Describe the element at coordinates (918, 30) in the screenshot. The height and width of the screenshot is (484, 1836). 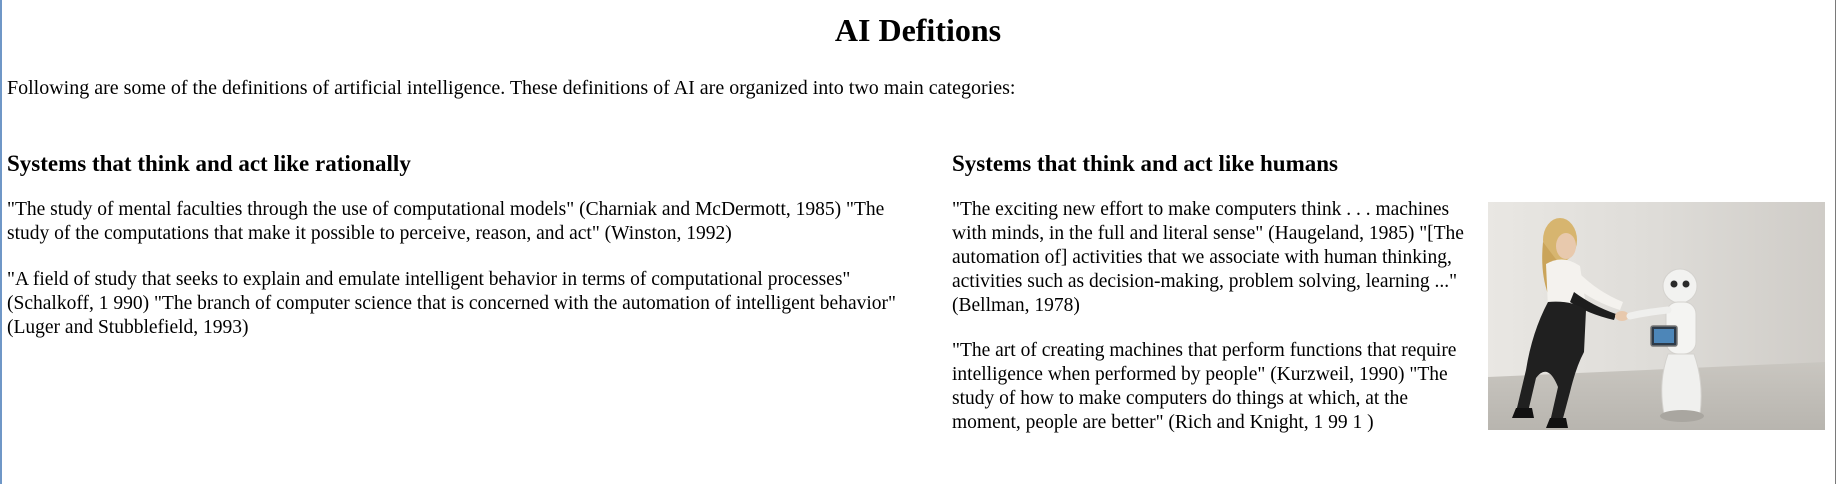
I see `page-title: AI Defitions` at that location.